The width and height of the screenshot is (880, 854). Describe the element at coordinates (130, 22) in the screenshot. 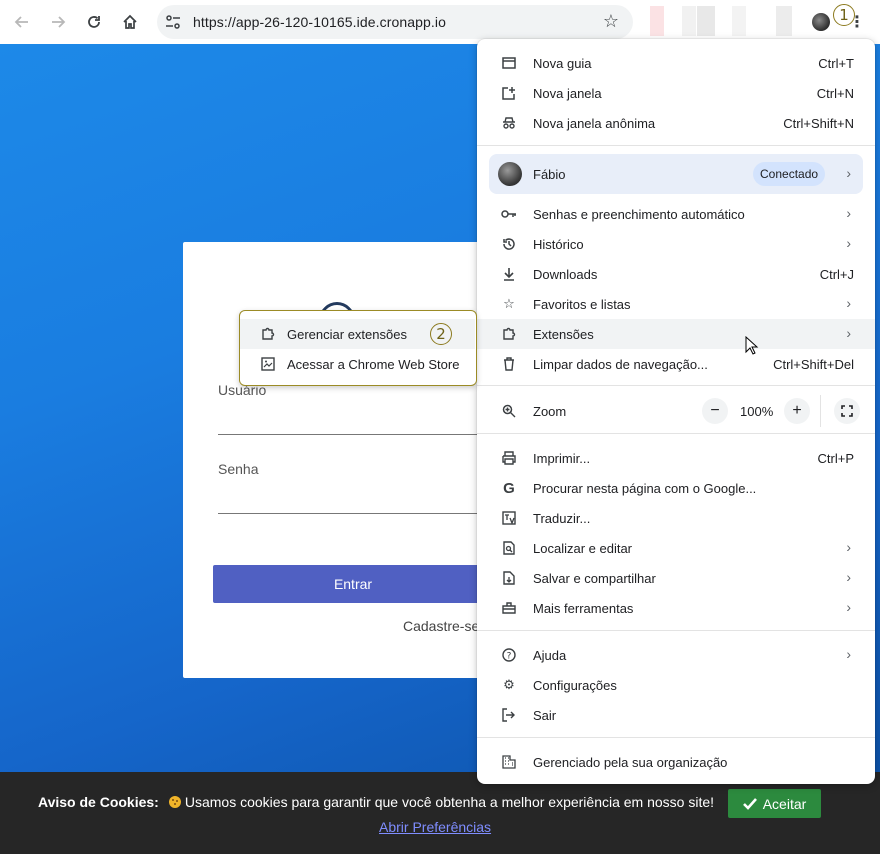

I see `home-icon` at that location.